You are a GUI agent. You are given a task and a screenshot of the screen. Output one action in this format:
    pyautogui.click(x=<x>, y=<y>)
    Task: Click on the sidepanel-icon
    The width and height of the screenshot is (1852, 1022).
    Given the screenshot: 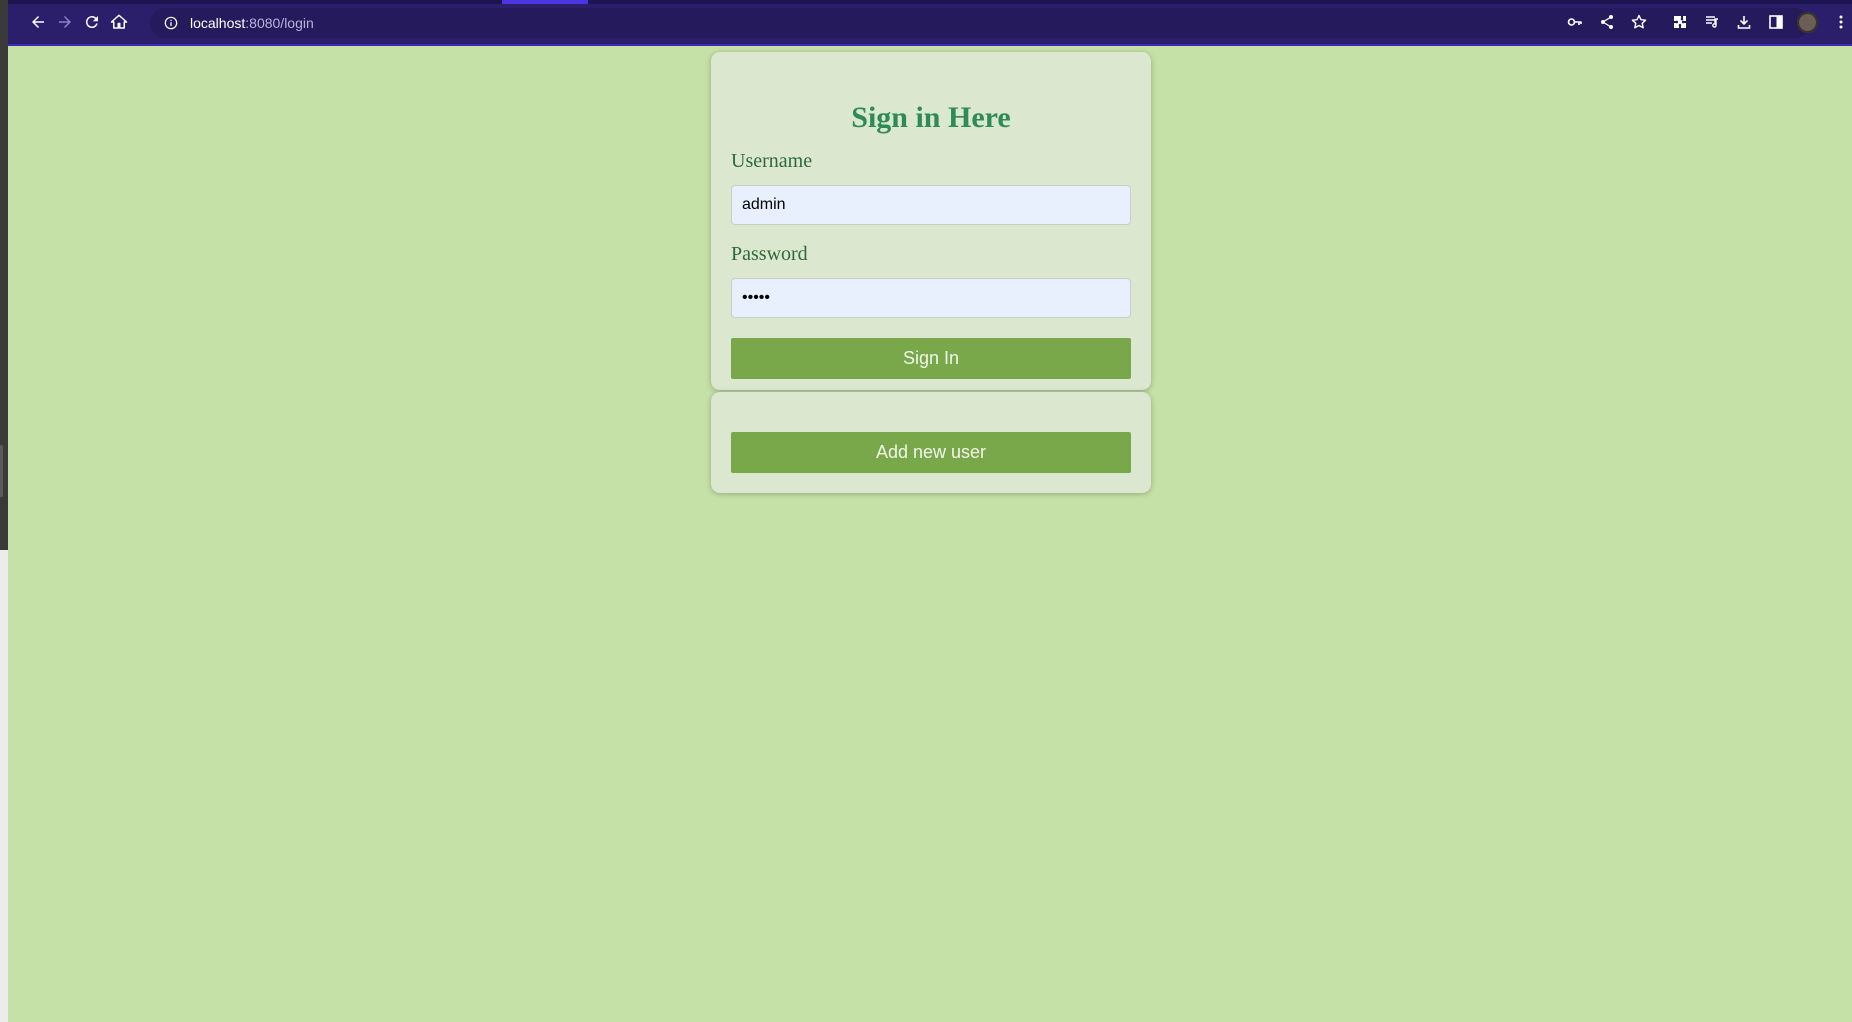 What is the action you would take?
    pyautogui.click(x=1776, y=22)
    